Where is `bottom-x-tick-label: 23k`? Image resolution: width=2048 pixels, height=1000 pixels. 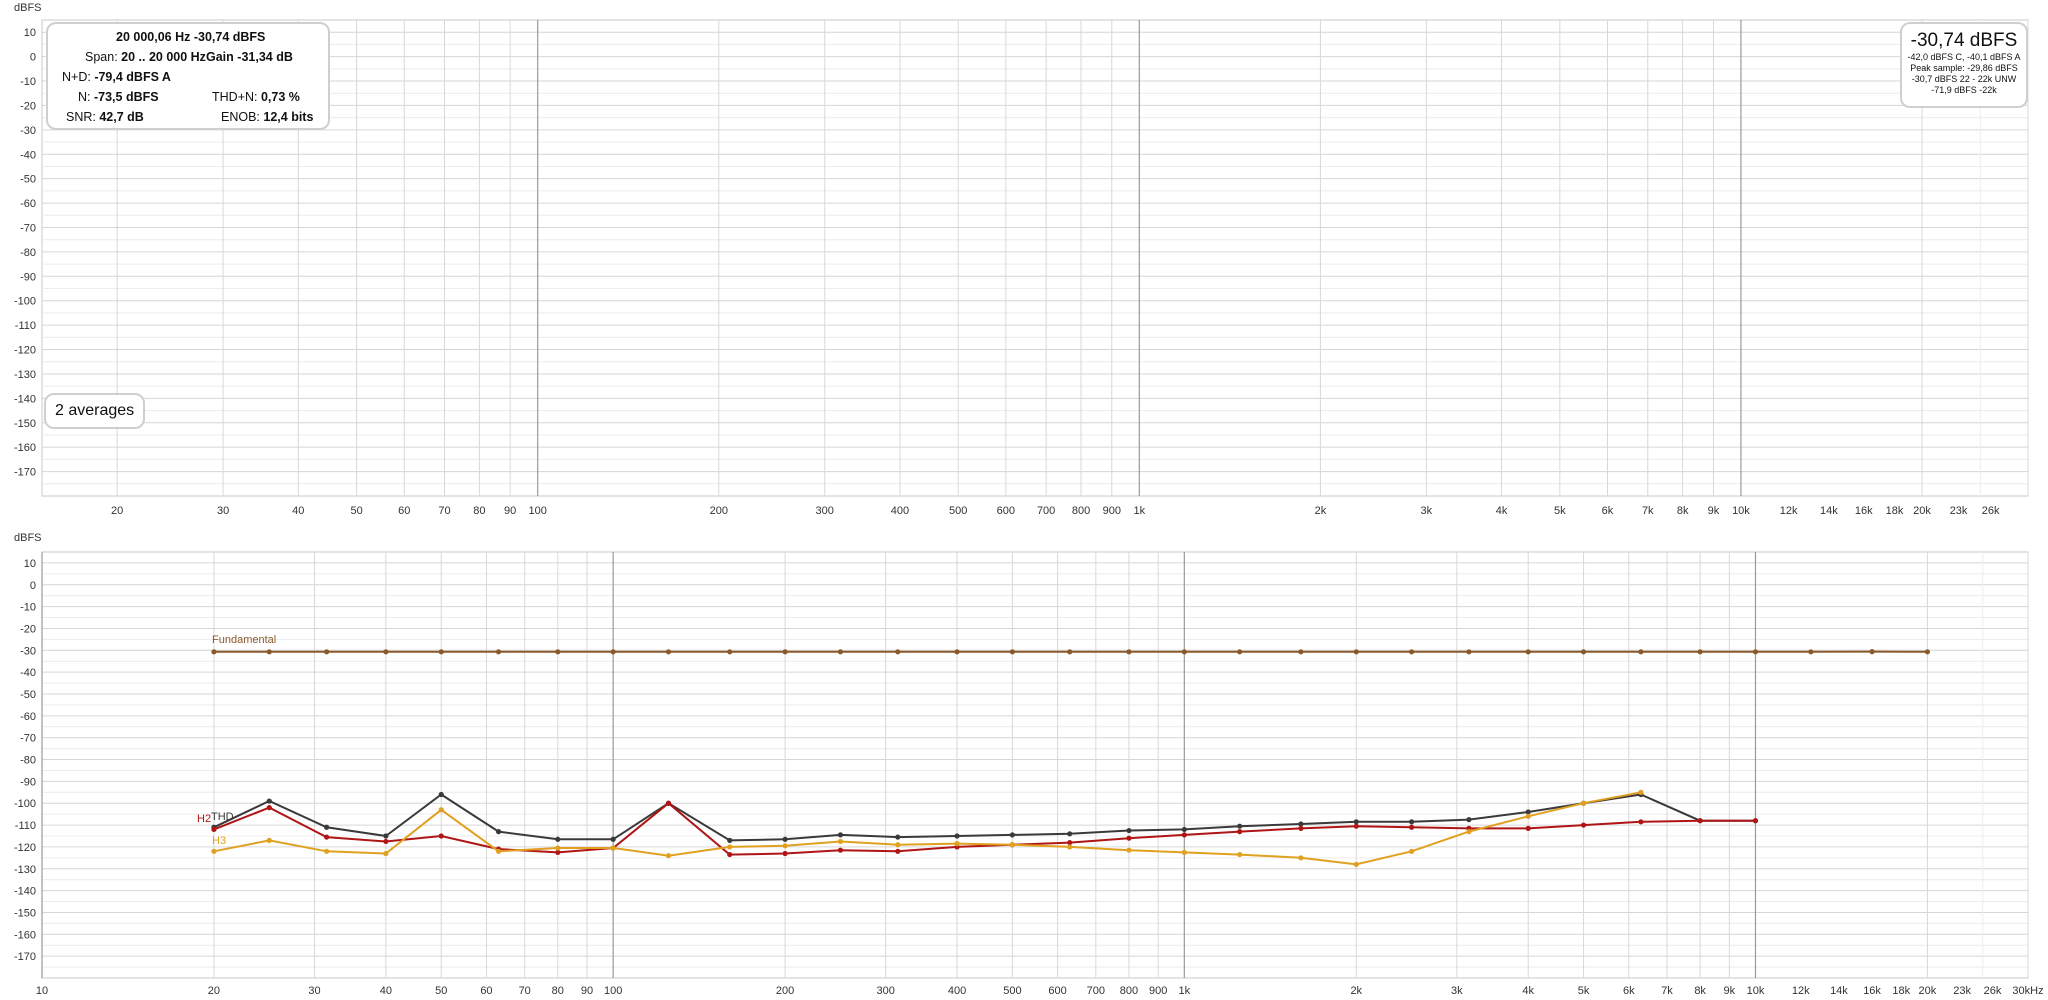
bottom-x-tick-label: 23k is located at coordinates (1962, 991).